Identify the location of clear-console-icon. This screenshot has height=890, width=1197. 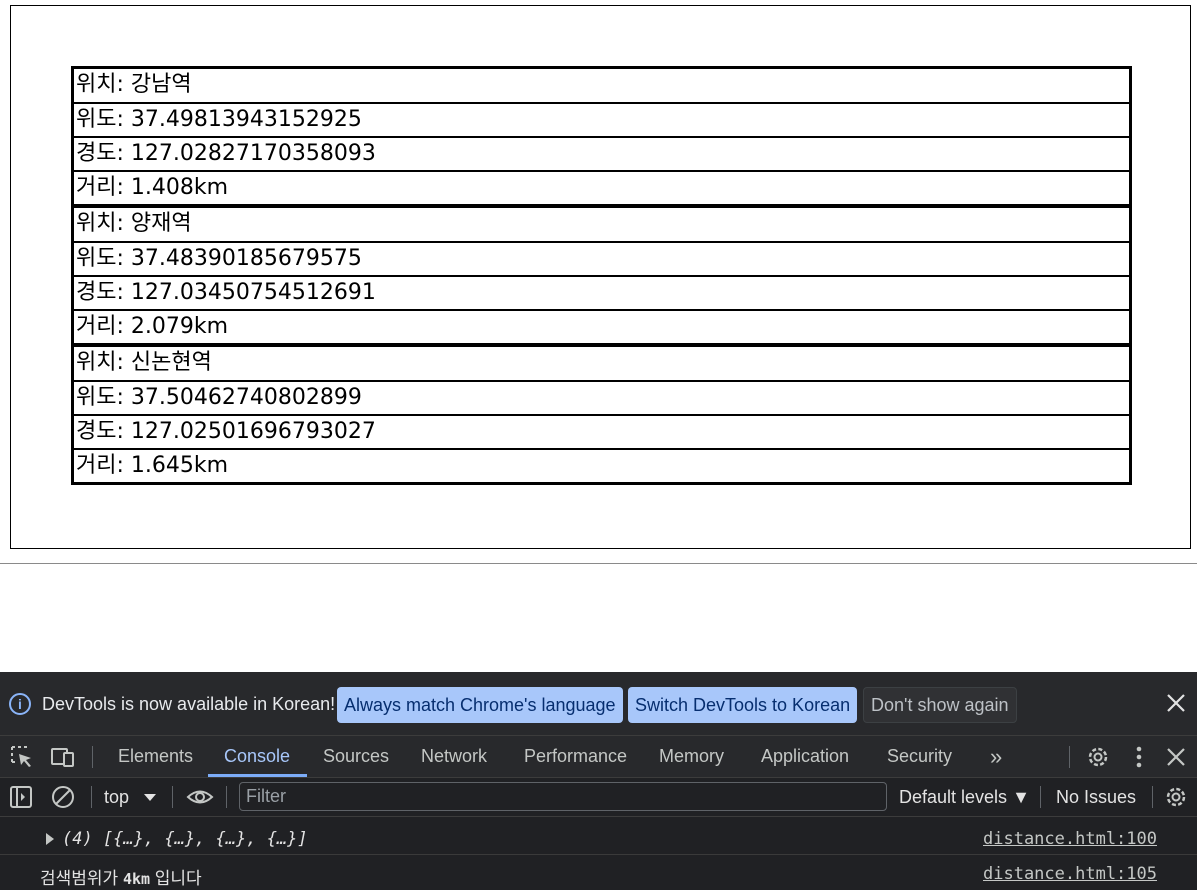
(63, 797).